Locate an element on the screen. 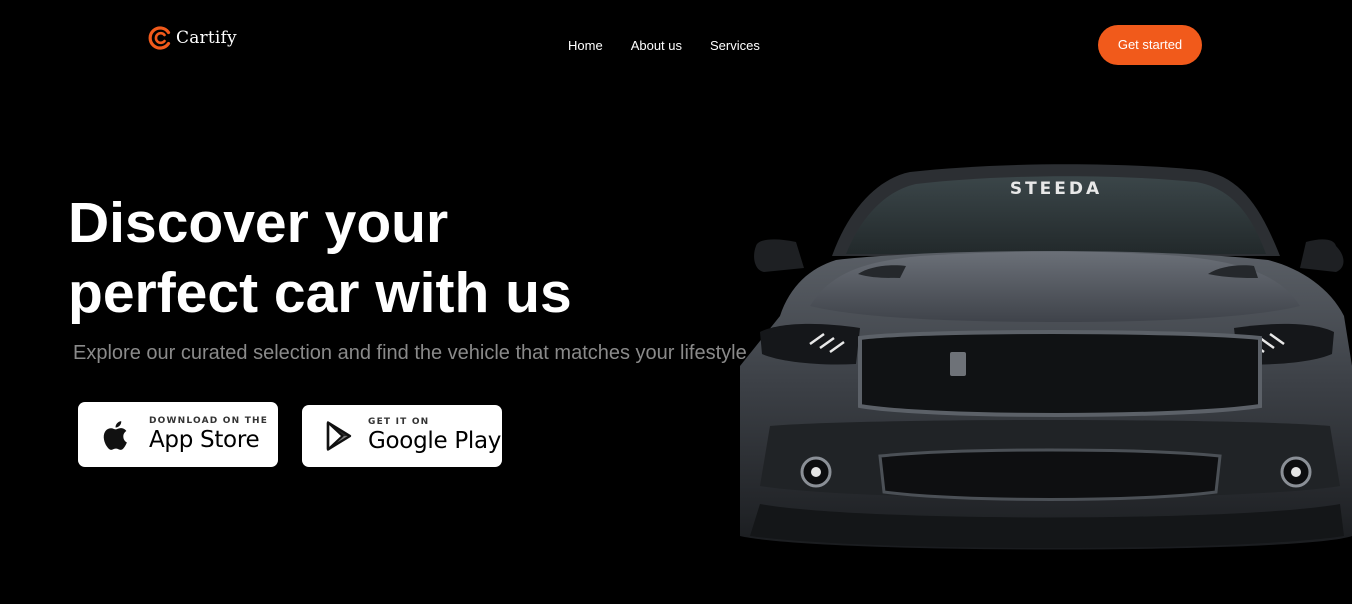 This screenshot has width=1352, height=604. nav-about-us: About us is located at coordinates (656, 45).